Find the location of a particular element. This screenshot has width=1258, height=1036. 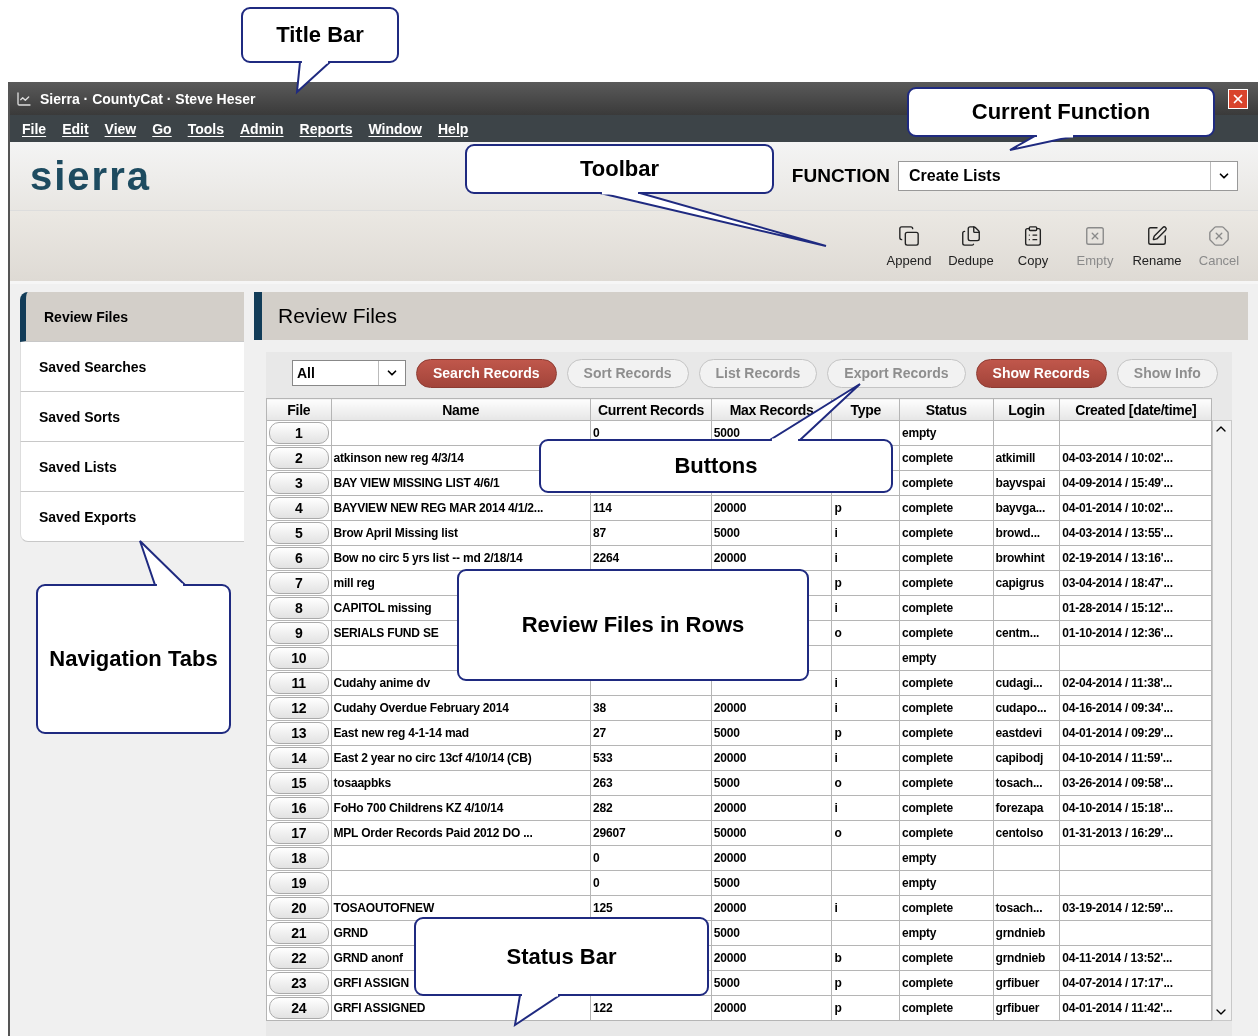

name-cell: atkinson new reg 4/3/14 is located at coordinates (398, 458).